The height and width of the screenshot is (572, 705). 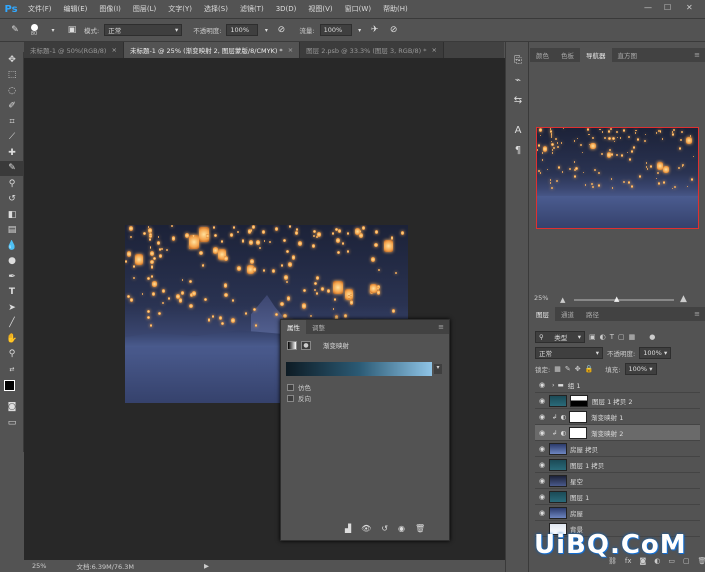 I want to click on menu-view: 视图(V), so click(x=320, y=9).